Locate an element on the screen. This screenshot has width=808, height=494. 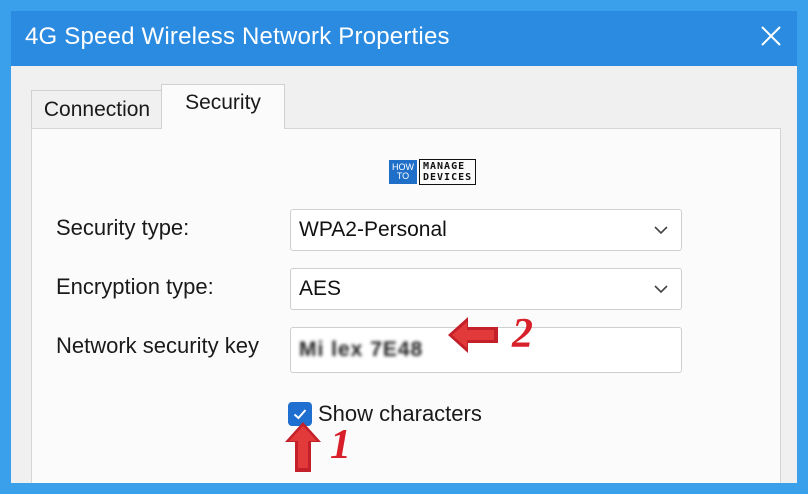
window-title: 4G Speed Wireless Network Properties is located at coordinates (237, 36).